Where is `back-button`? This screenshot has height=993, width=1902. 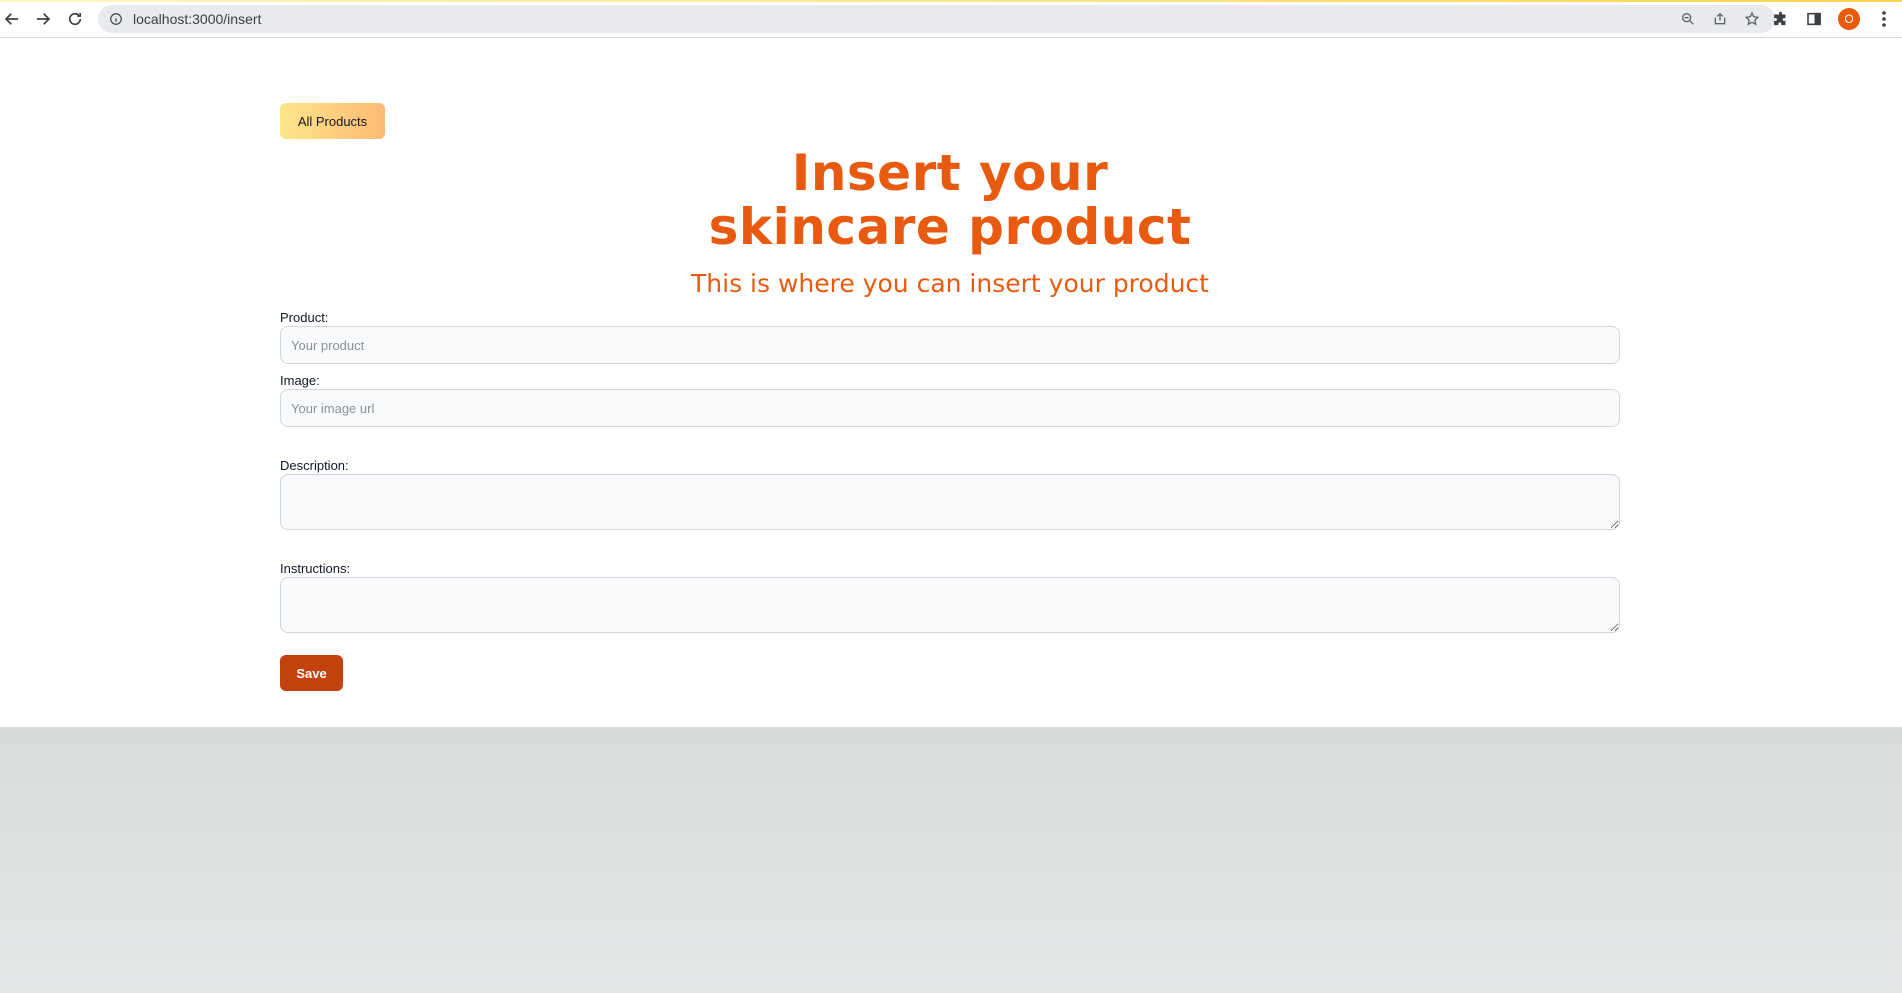
back-button is located at coordinates (12, 19).